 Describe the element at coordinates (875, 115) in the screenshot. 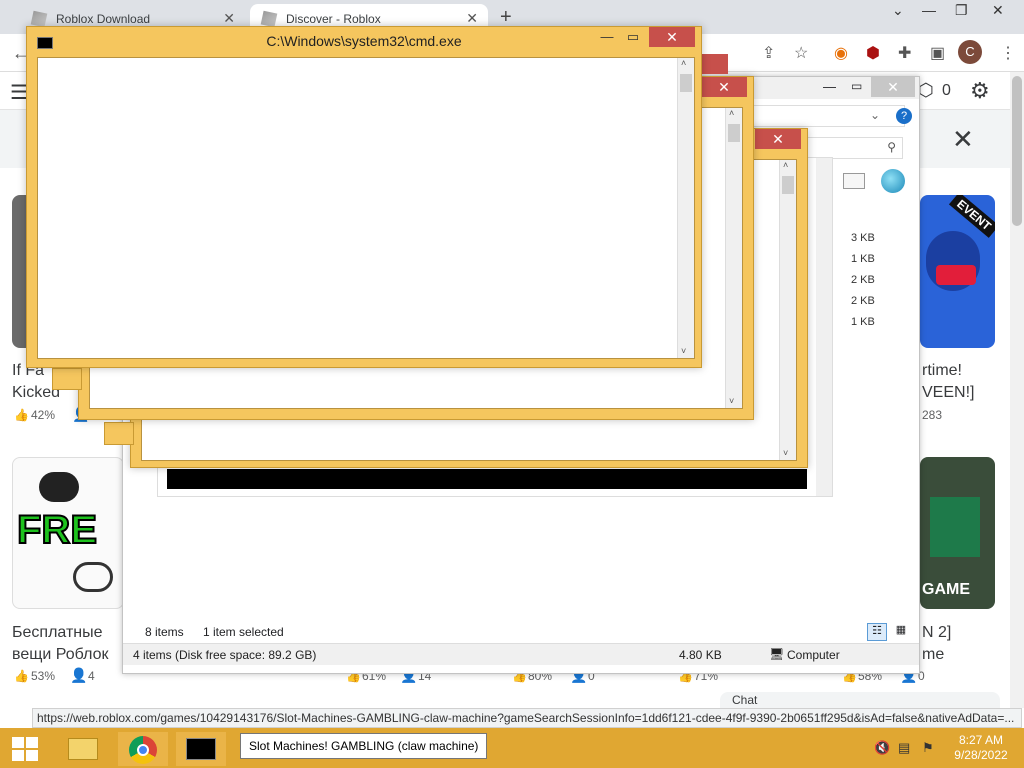

I see `address-dropdown-icon: ⌄` at that location.